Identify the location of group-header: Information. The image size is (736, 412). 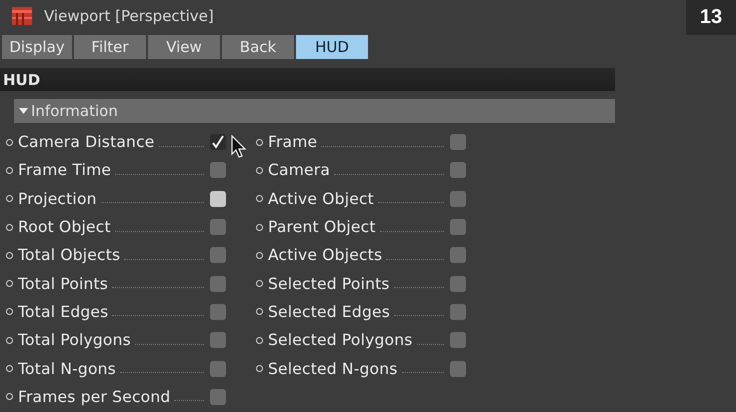
(314, 111).